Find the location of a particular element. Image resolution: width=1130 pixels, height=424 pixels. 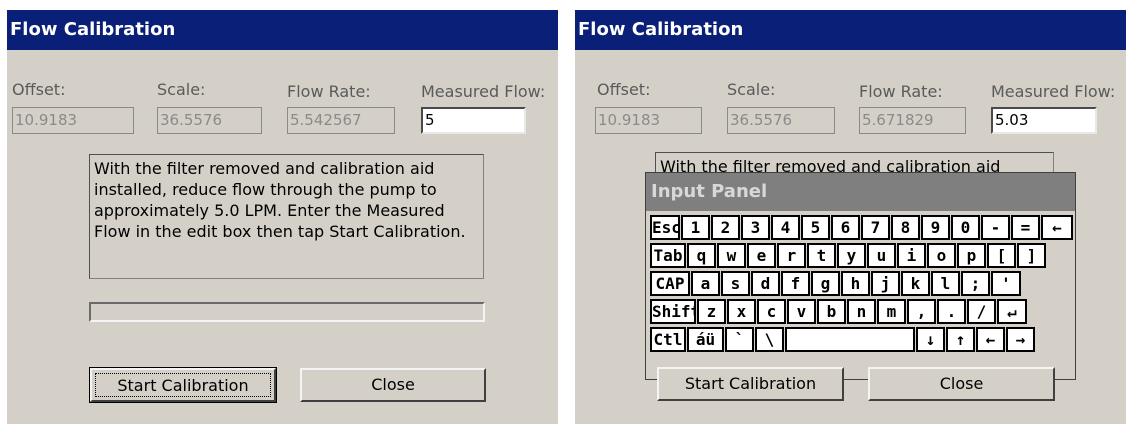

key-v: v is located at coordinates (801, 311).